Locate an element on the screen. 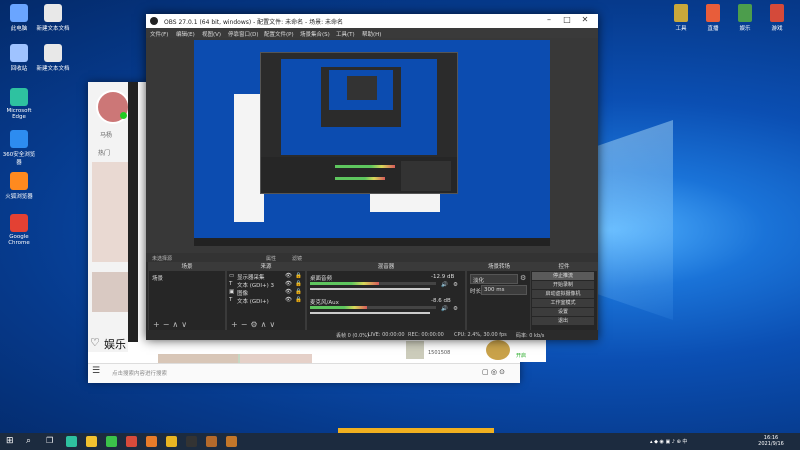  dark-panel is located at coordinates (133, 212).